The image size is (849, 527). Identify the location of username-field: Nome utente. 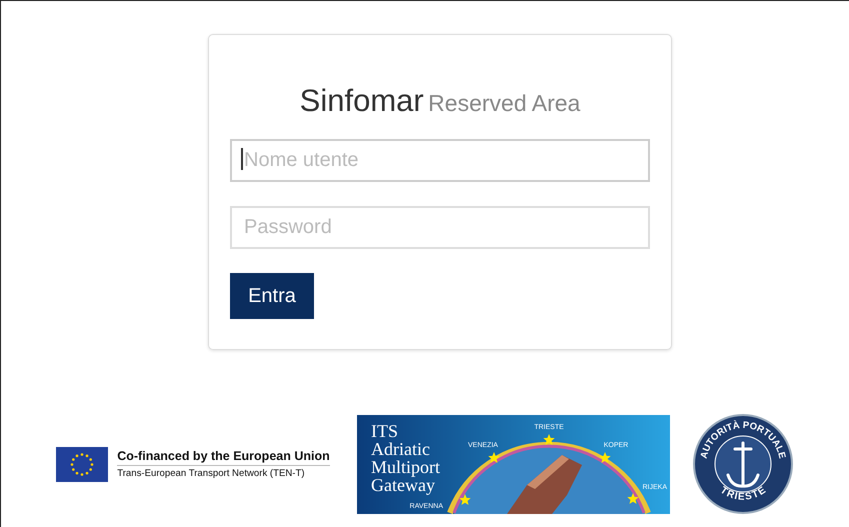
(440, 160).